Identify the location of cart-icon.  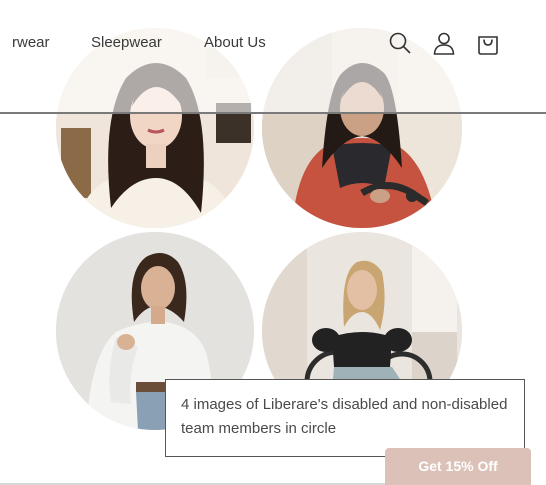
(488, 43).